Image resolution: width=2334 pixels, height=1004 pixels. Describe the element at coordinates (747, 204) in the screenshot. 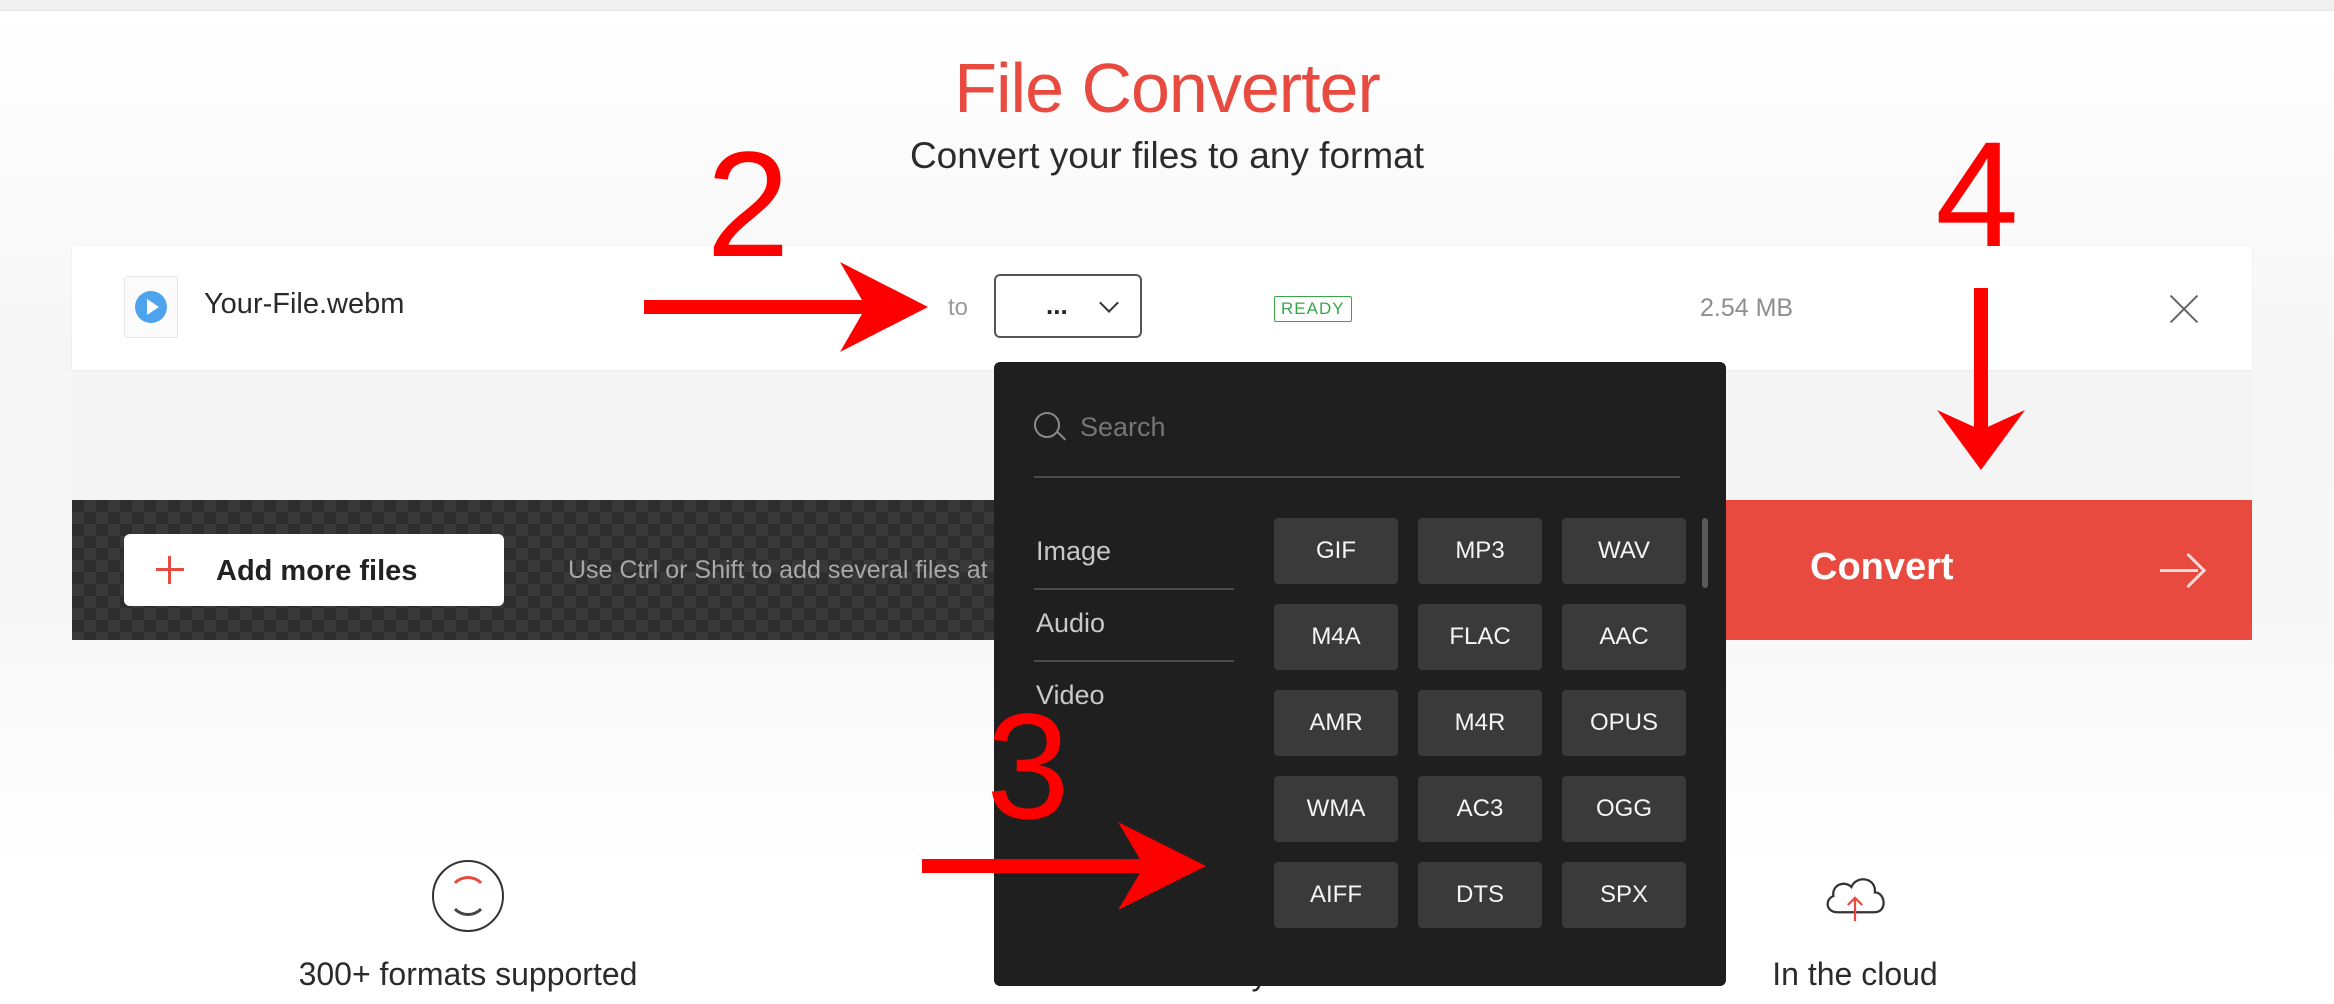

I see `step-2-label: 2` at that location.